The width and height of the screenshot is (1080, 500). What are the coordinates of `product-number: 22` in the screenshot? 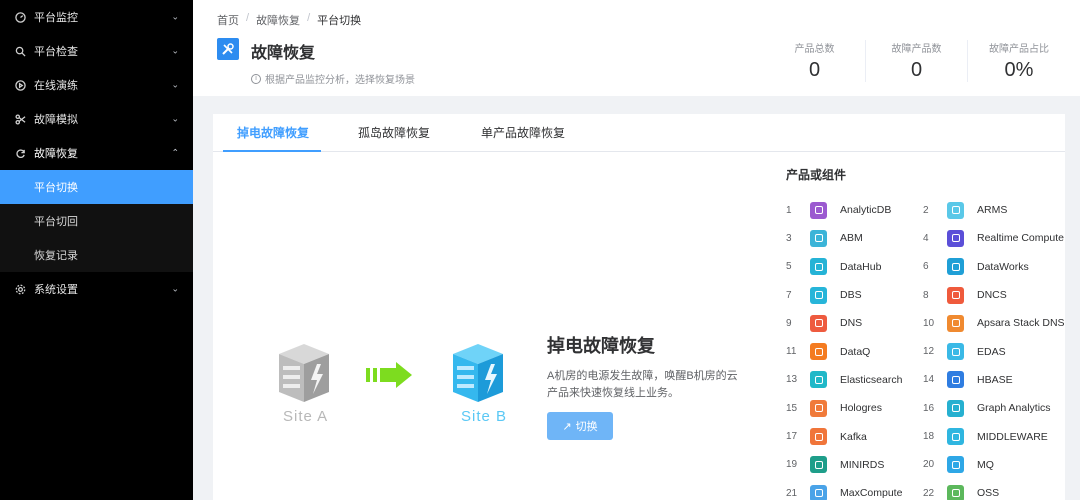 It's located at (929, 493).